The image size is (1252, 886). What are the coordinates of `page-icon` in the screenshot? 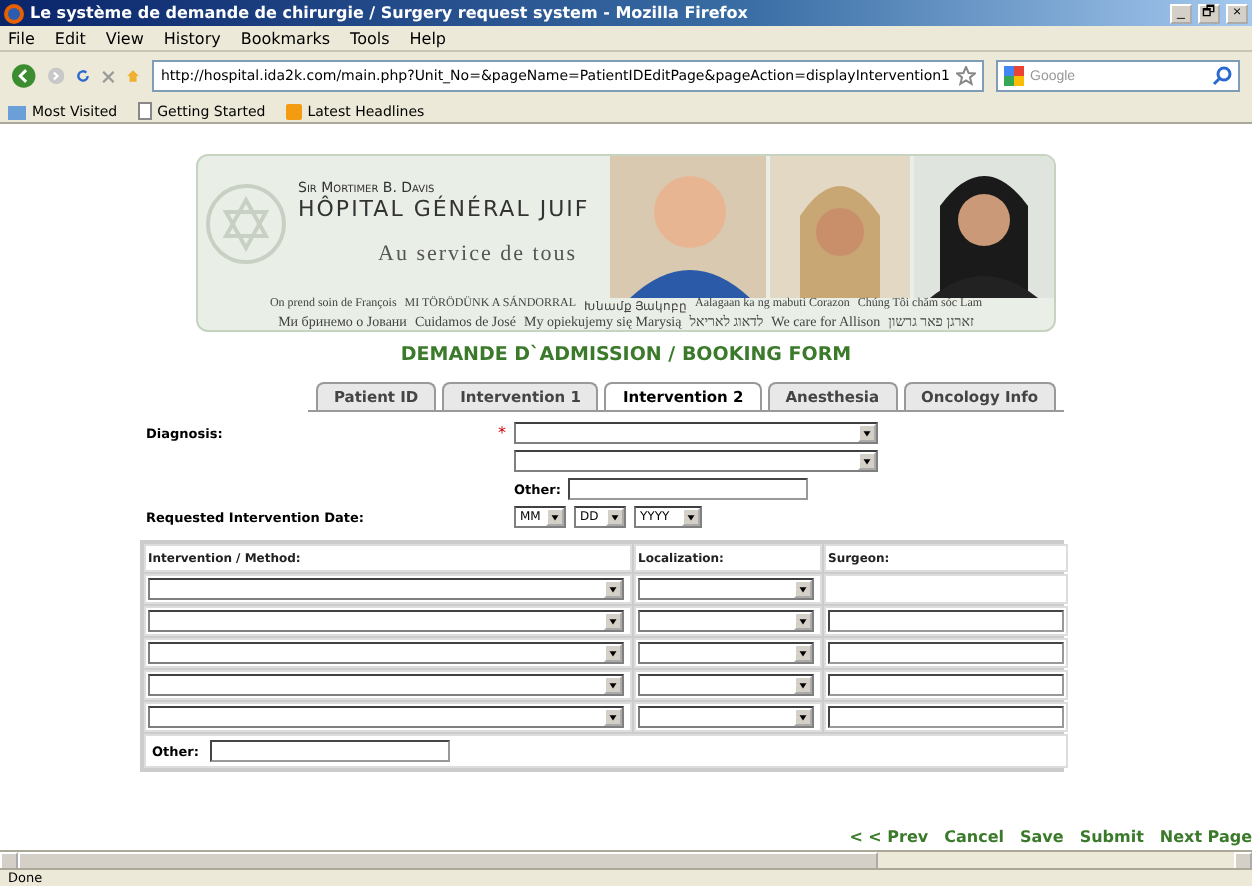 It's located at (144, 111).